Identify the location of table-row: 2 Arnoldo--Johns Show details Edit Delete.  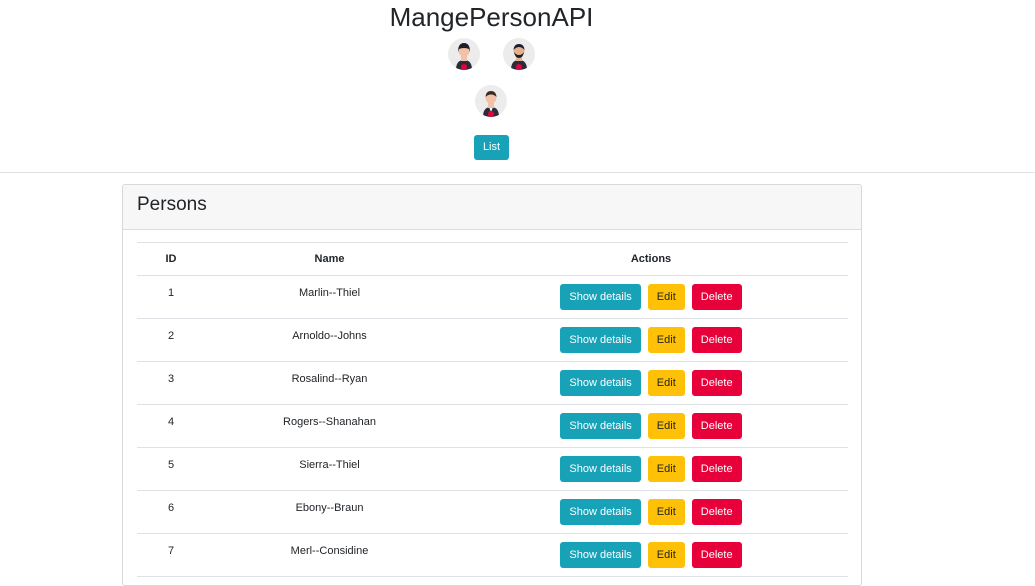
(492, 340).